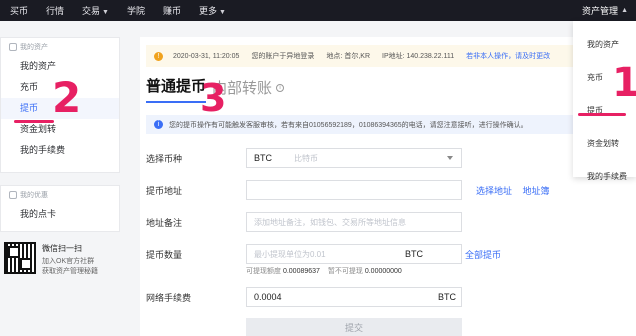 The image size is (636, 336). What do you see at coordinates (13, 195) in the screenshot?
I see `gift-icon` at bounding box center [13, 195].